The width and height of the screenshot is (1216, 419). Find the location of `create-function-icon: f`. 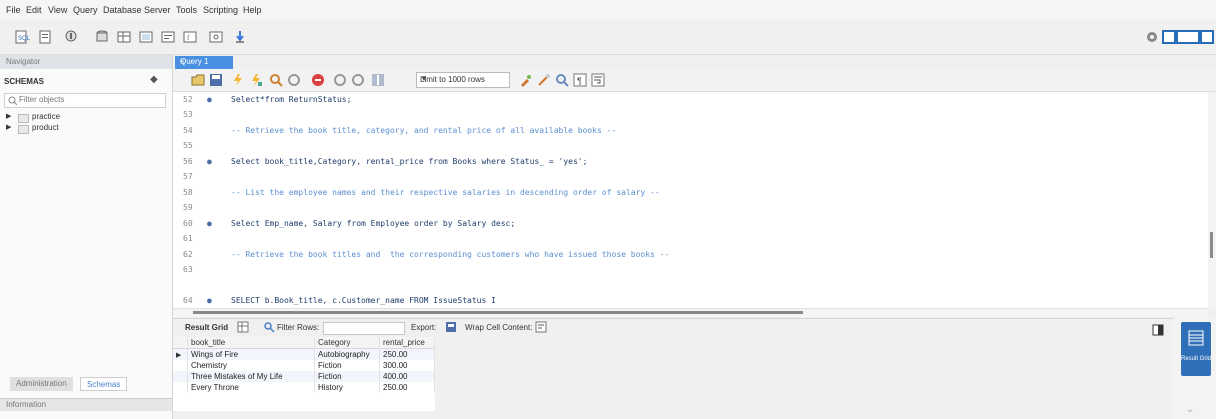

create-function-icon: f is located at coordinates (190, 37).